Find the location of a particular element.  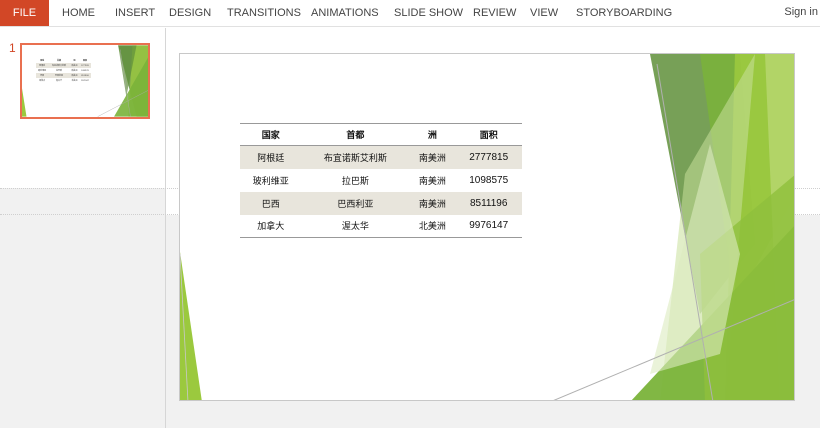

sign-in-link: Sign in is located at coordinates (801, 13).